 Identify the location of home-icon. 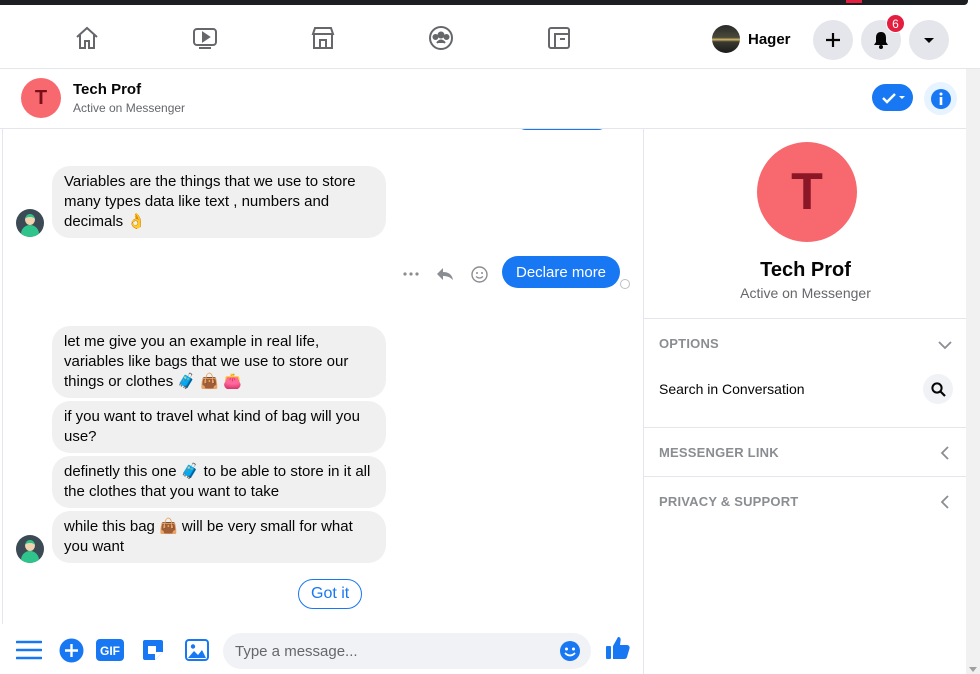
(87, 38).